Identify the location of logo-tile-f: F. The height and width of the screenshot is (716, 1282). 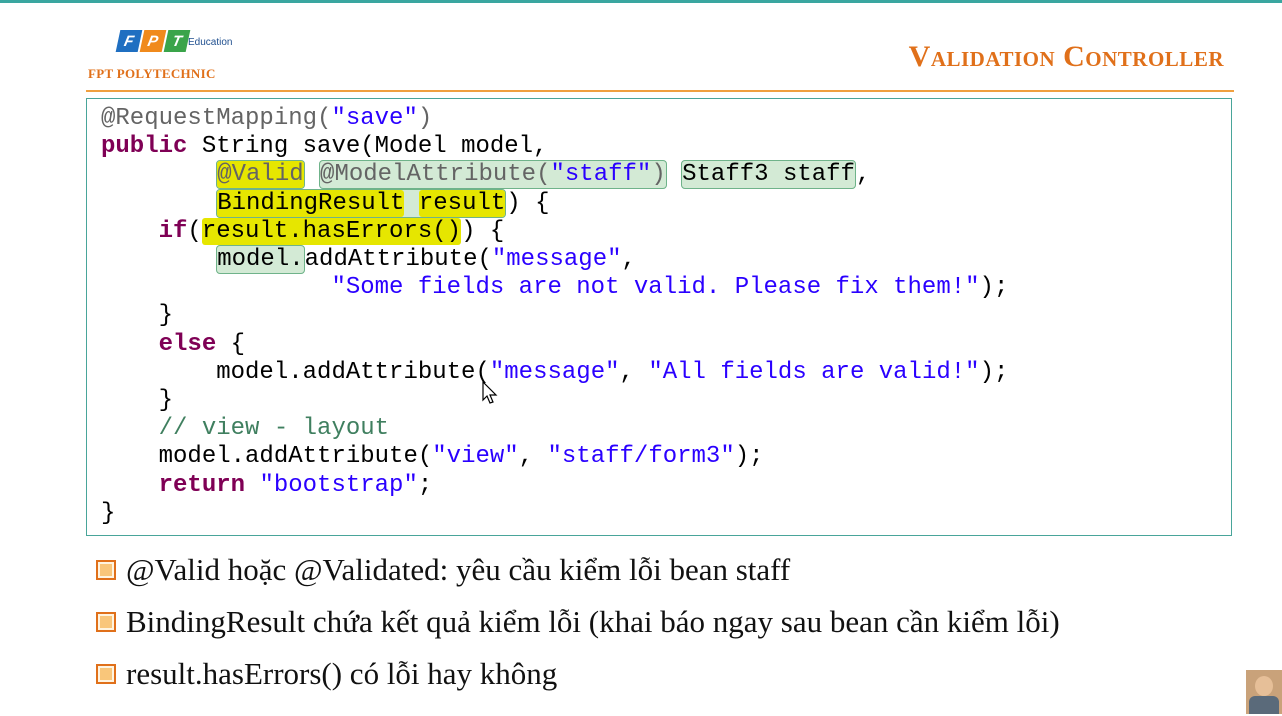
(129, 41).